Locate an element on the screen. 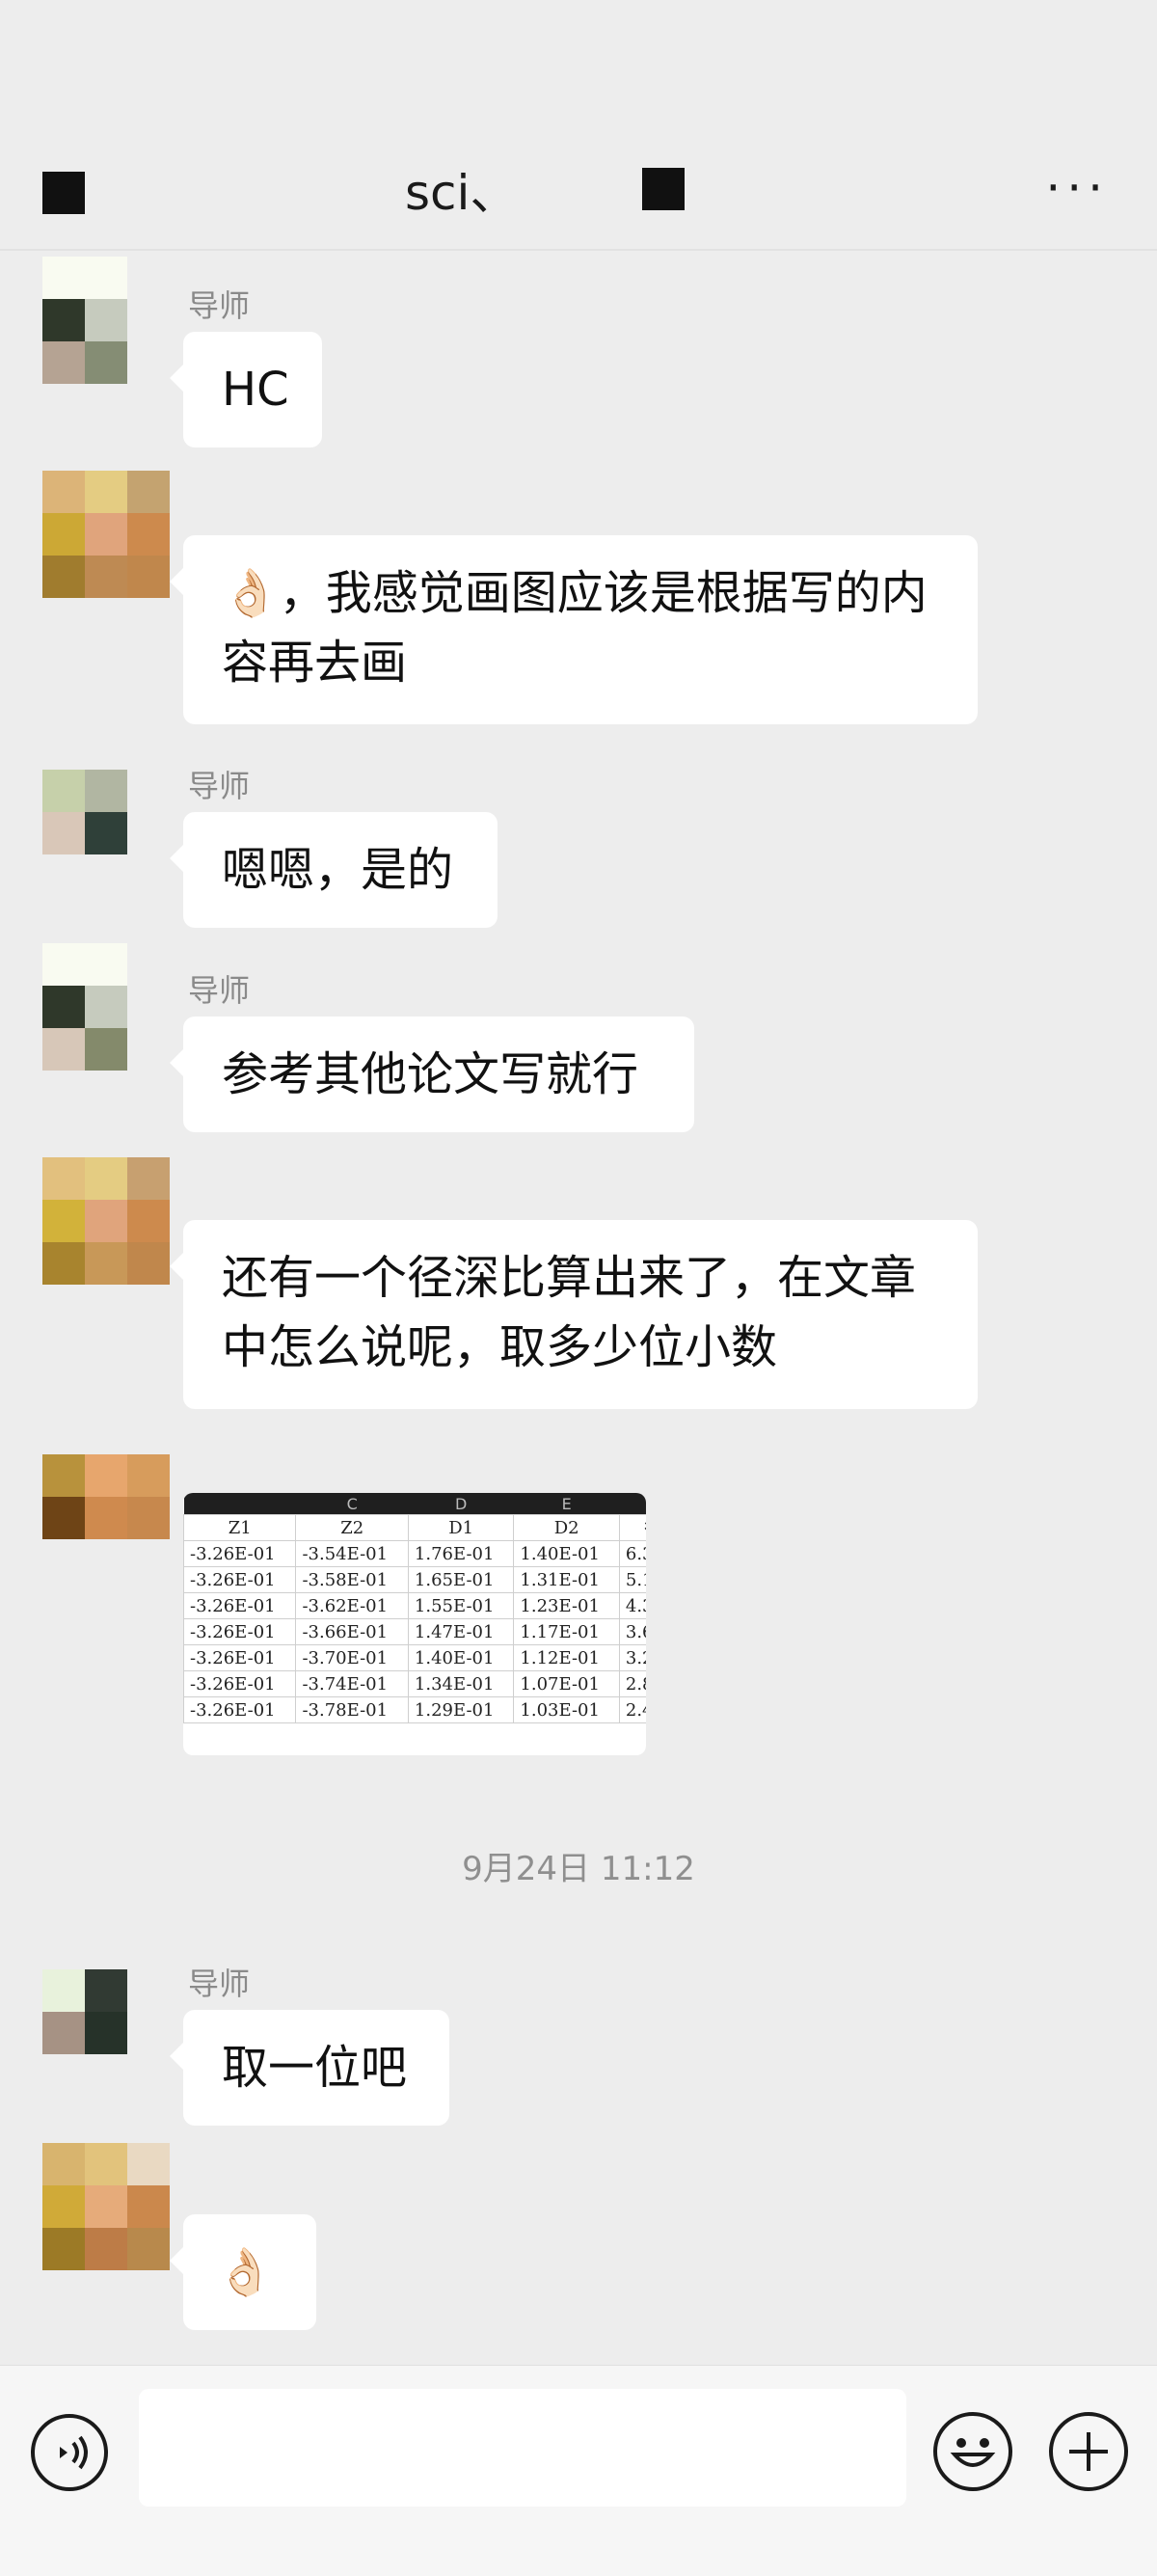 Image resolution: width=1157 pixels, height=2576 pixels. header-row: Z1 Z2 D1 D2 径深 is located at coordinates (414, 1527).